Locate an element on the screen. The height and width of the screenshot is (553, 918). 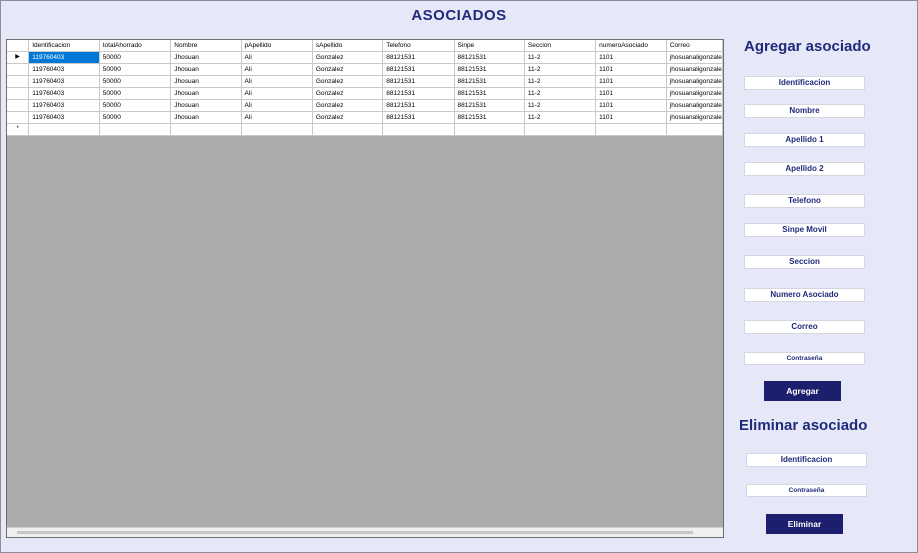
identificacion-field: Identificacion is located at coordinates (804, 83).